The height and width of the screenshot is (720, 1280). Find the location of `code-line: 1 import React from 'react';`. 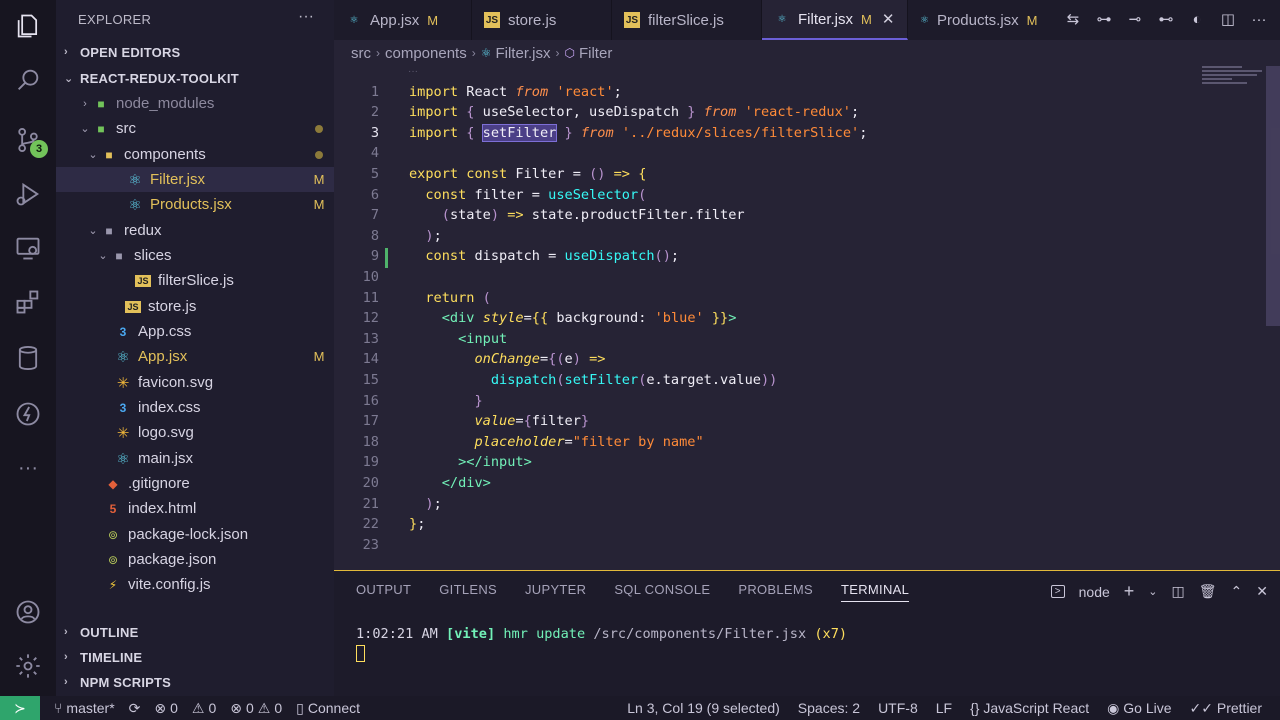

code-line: 1 import React from 'react'; is located at coordinates (799, 92).